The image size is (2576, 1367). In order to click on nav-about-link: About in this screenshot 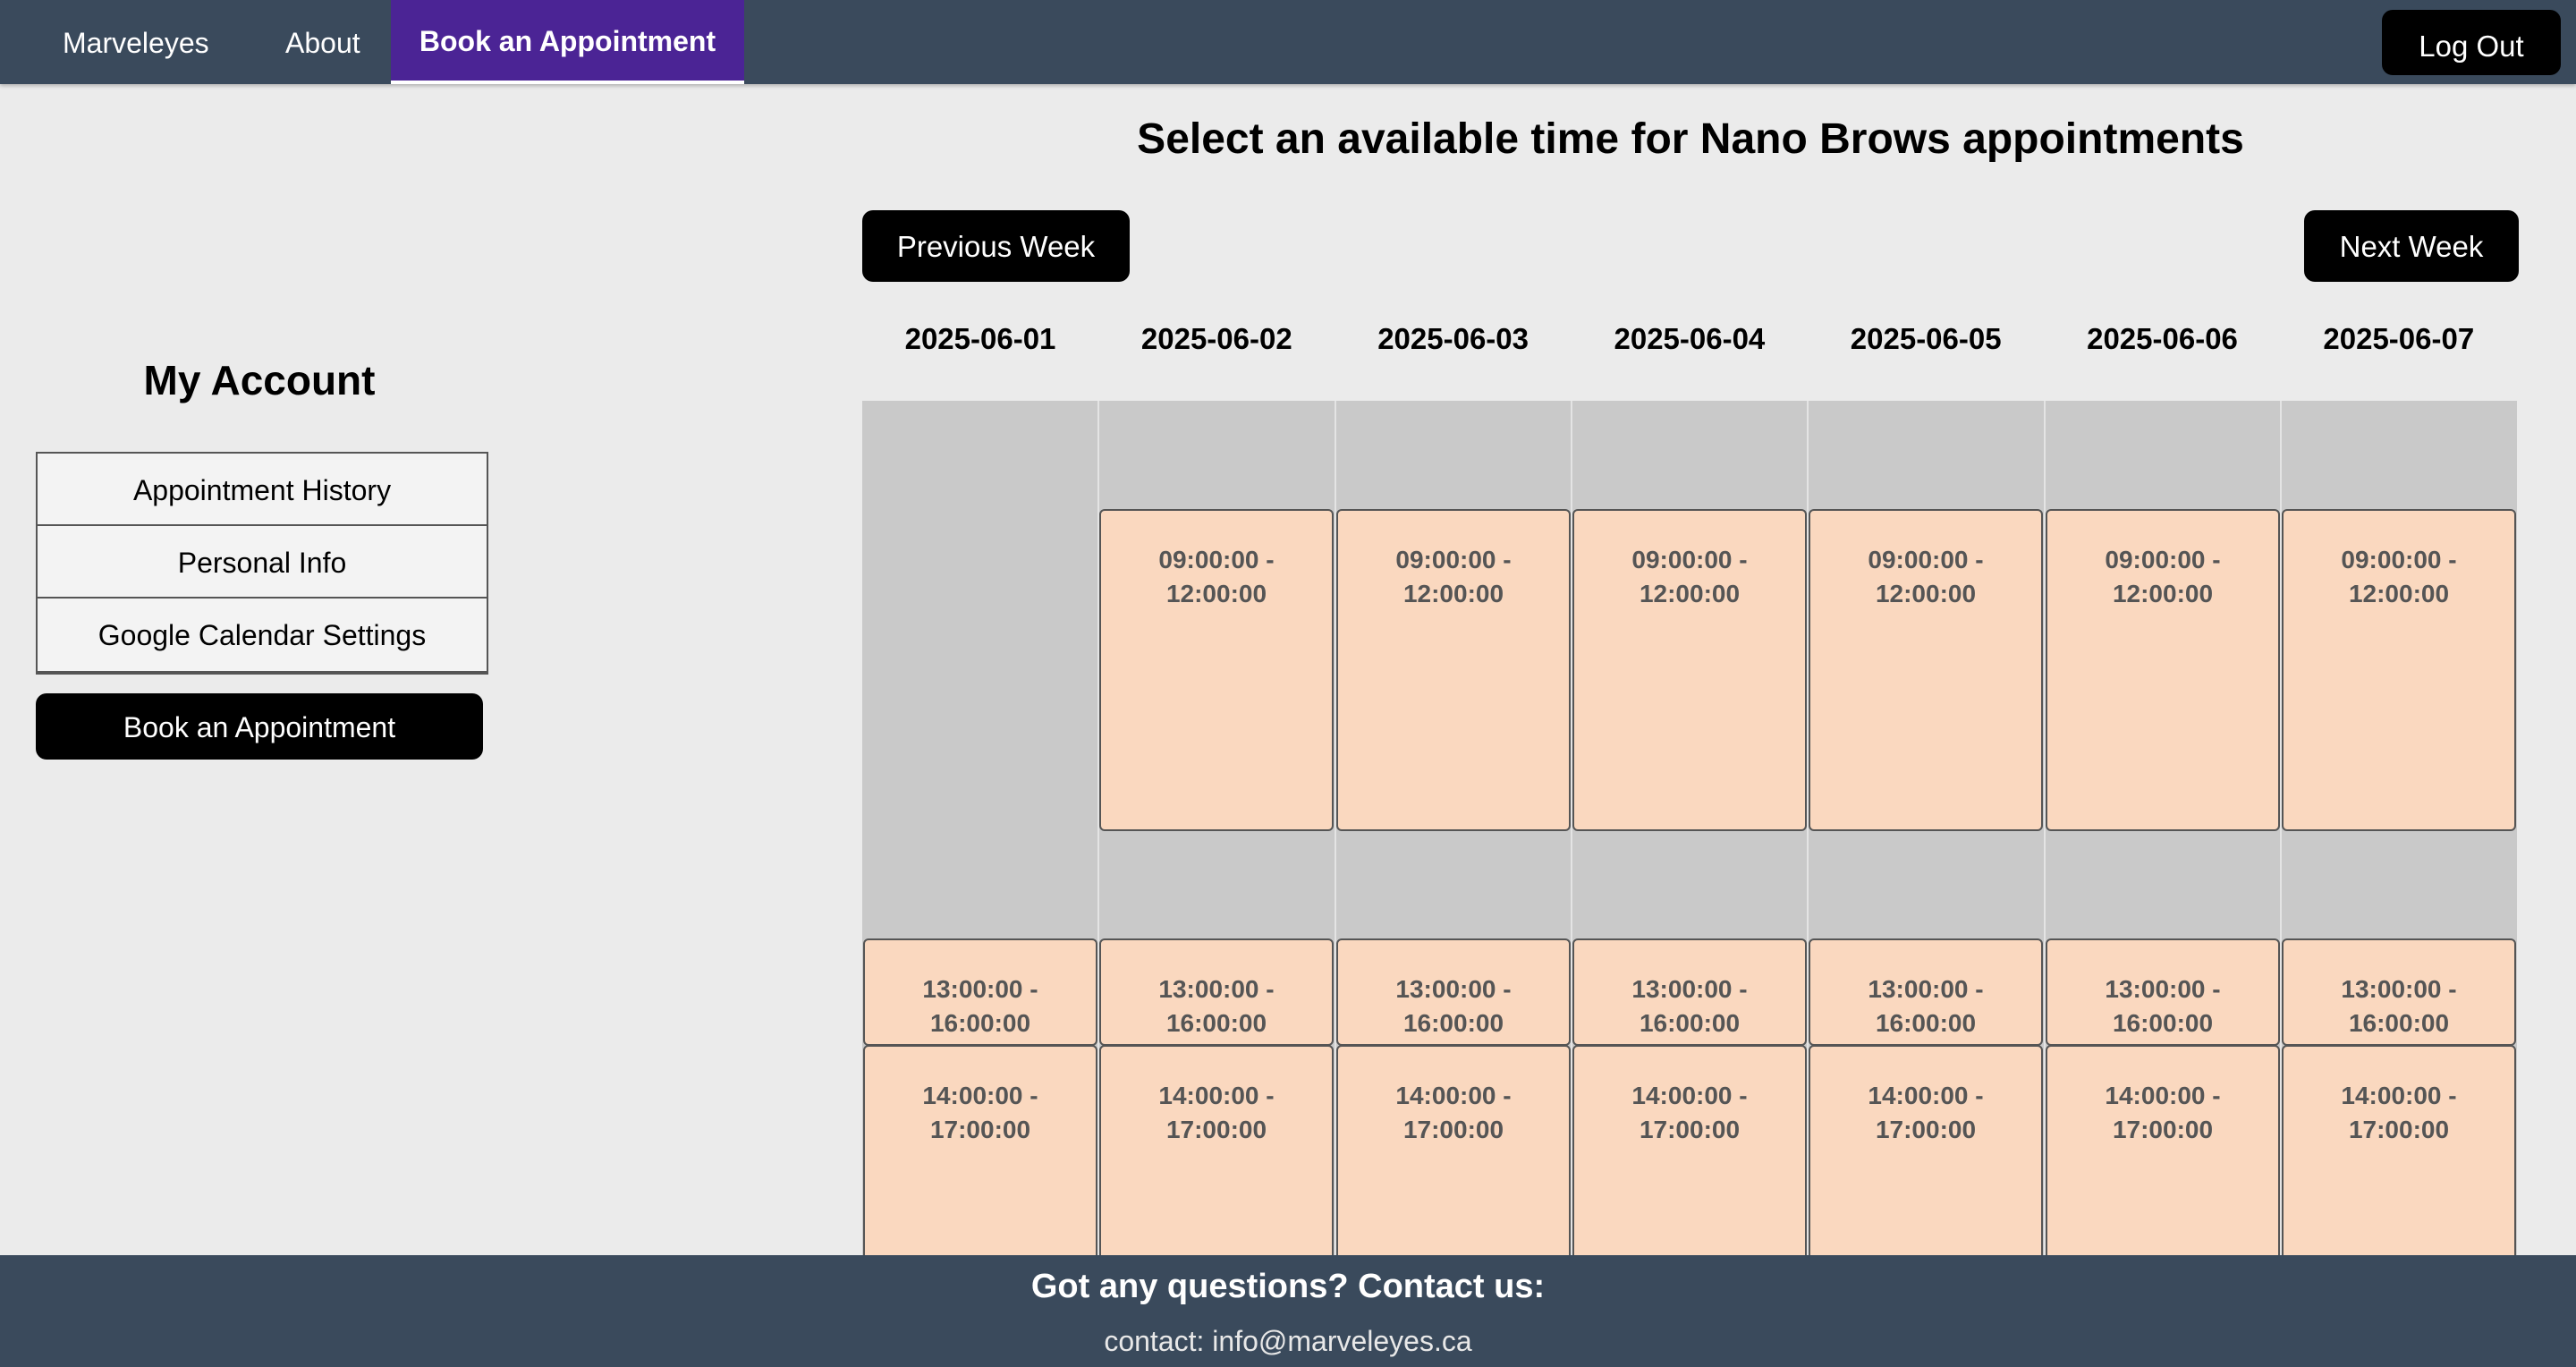, I will do `click(322, 42)`.